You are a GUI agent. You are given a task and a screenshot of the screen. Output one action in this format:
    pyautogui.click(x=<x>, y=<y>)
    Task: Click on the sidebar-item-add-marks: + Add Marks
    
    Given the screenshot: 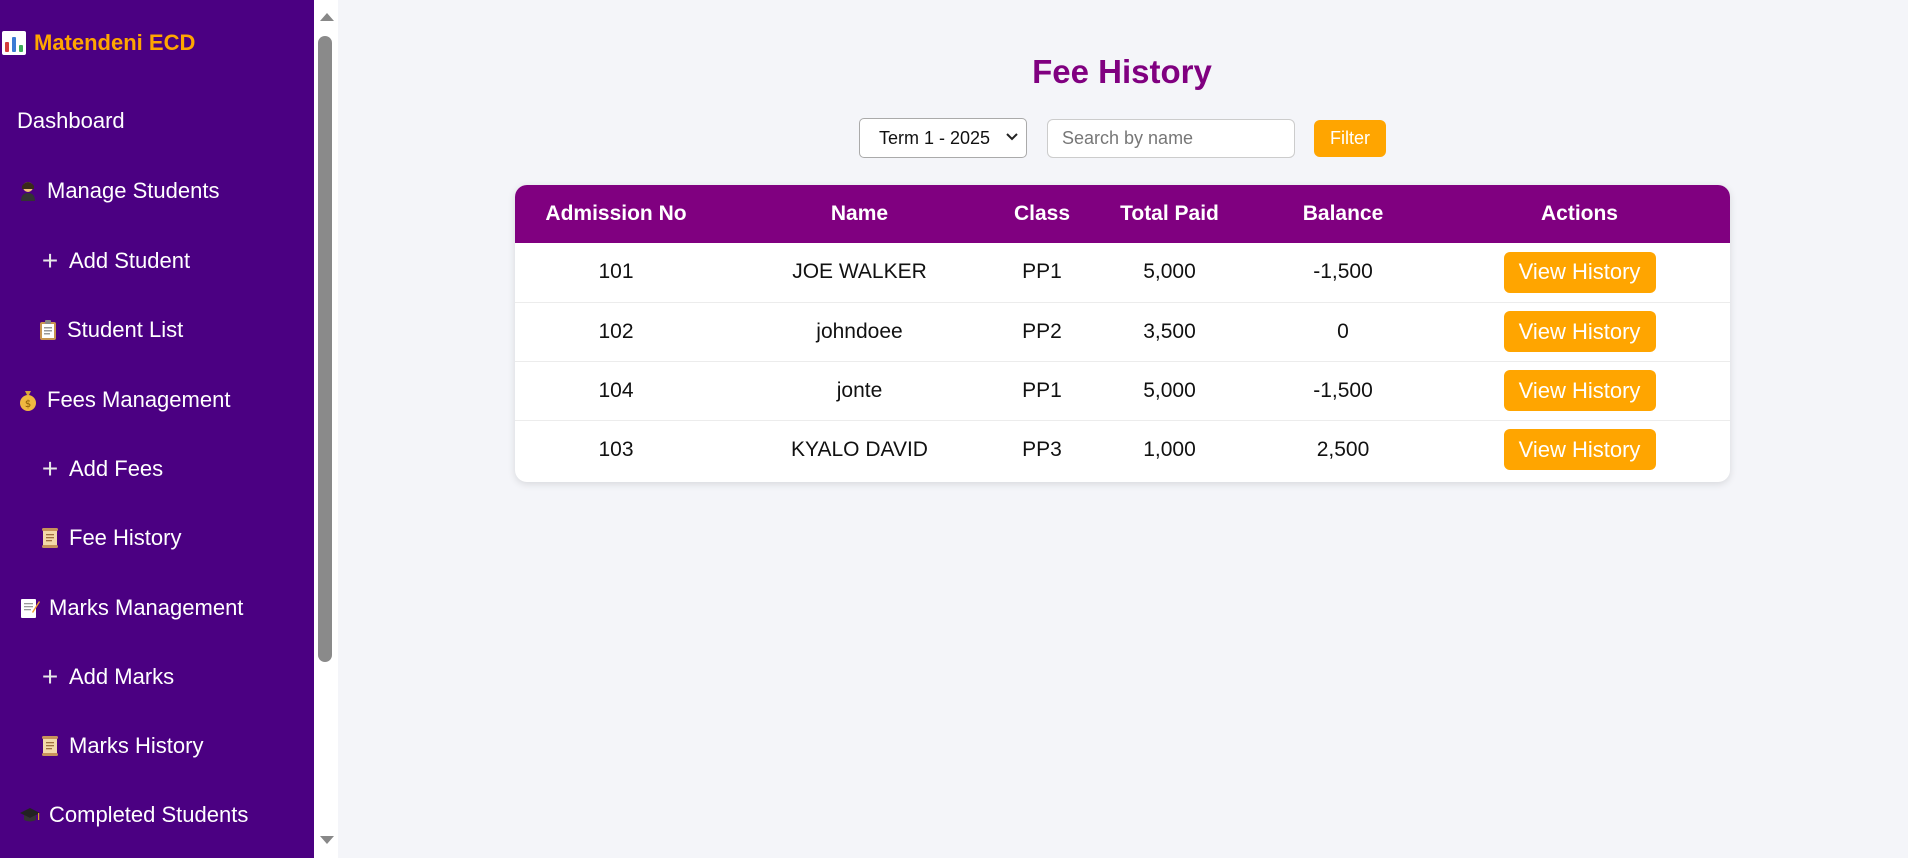 What is the action you would take?
    pyautogui.click(x=107, y=676)
    